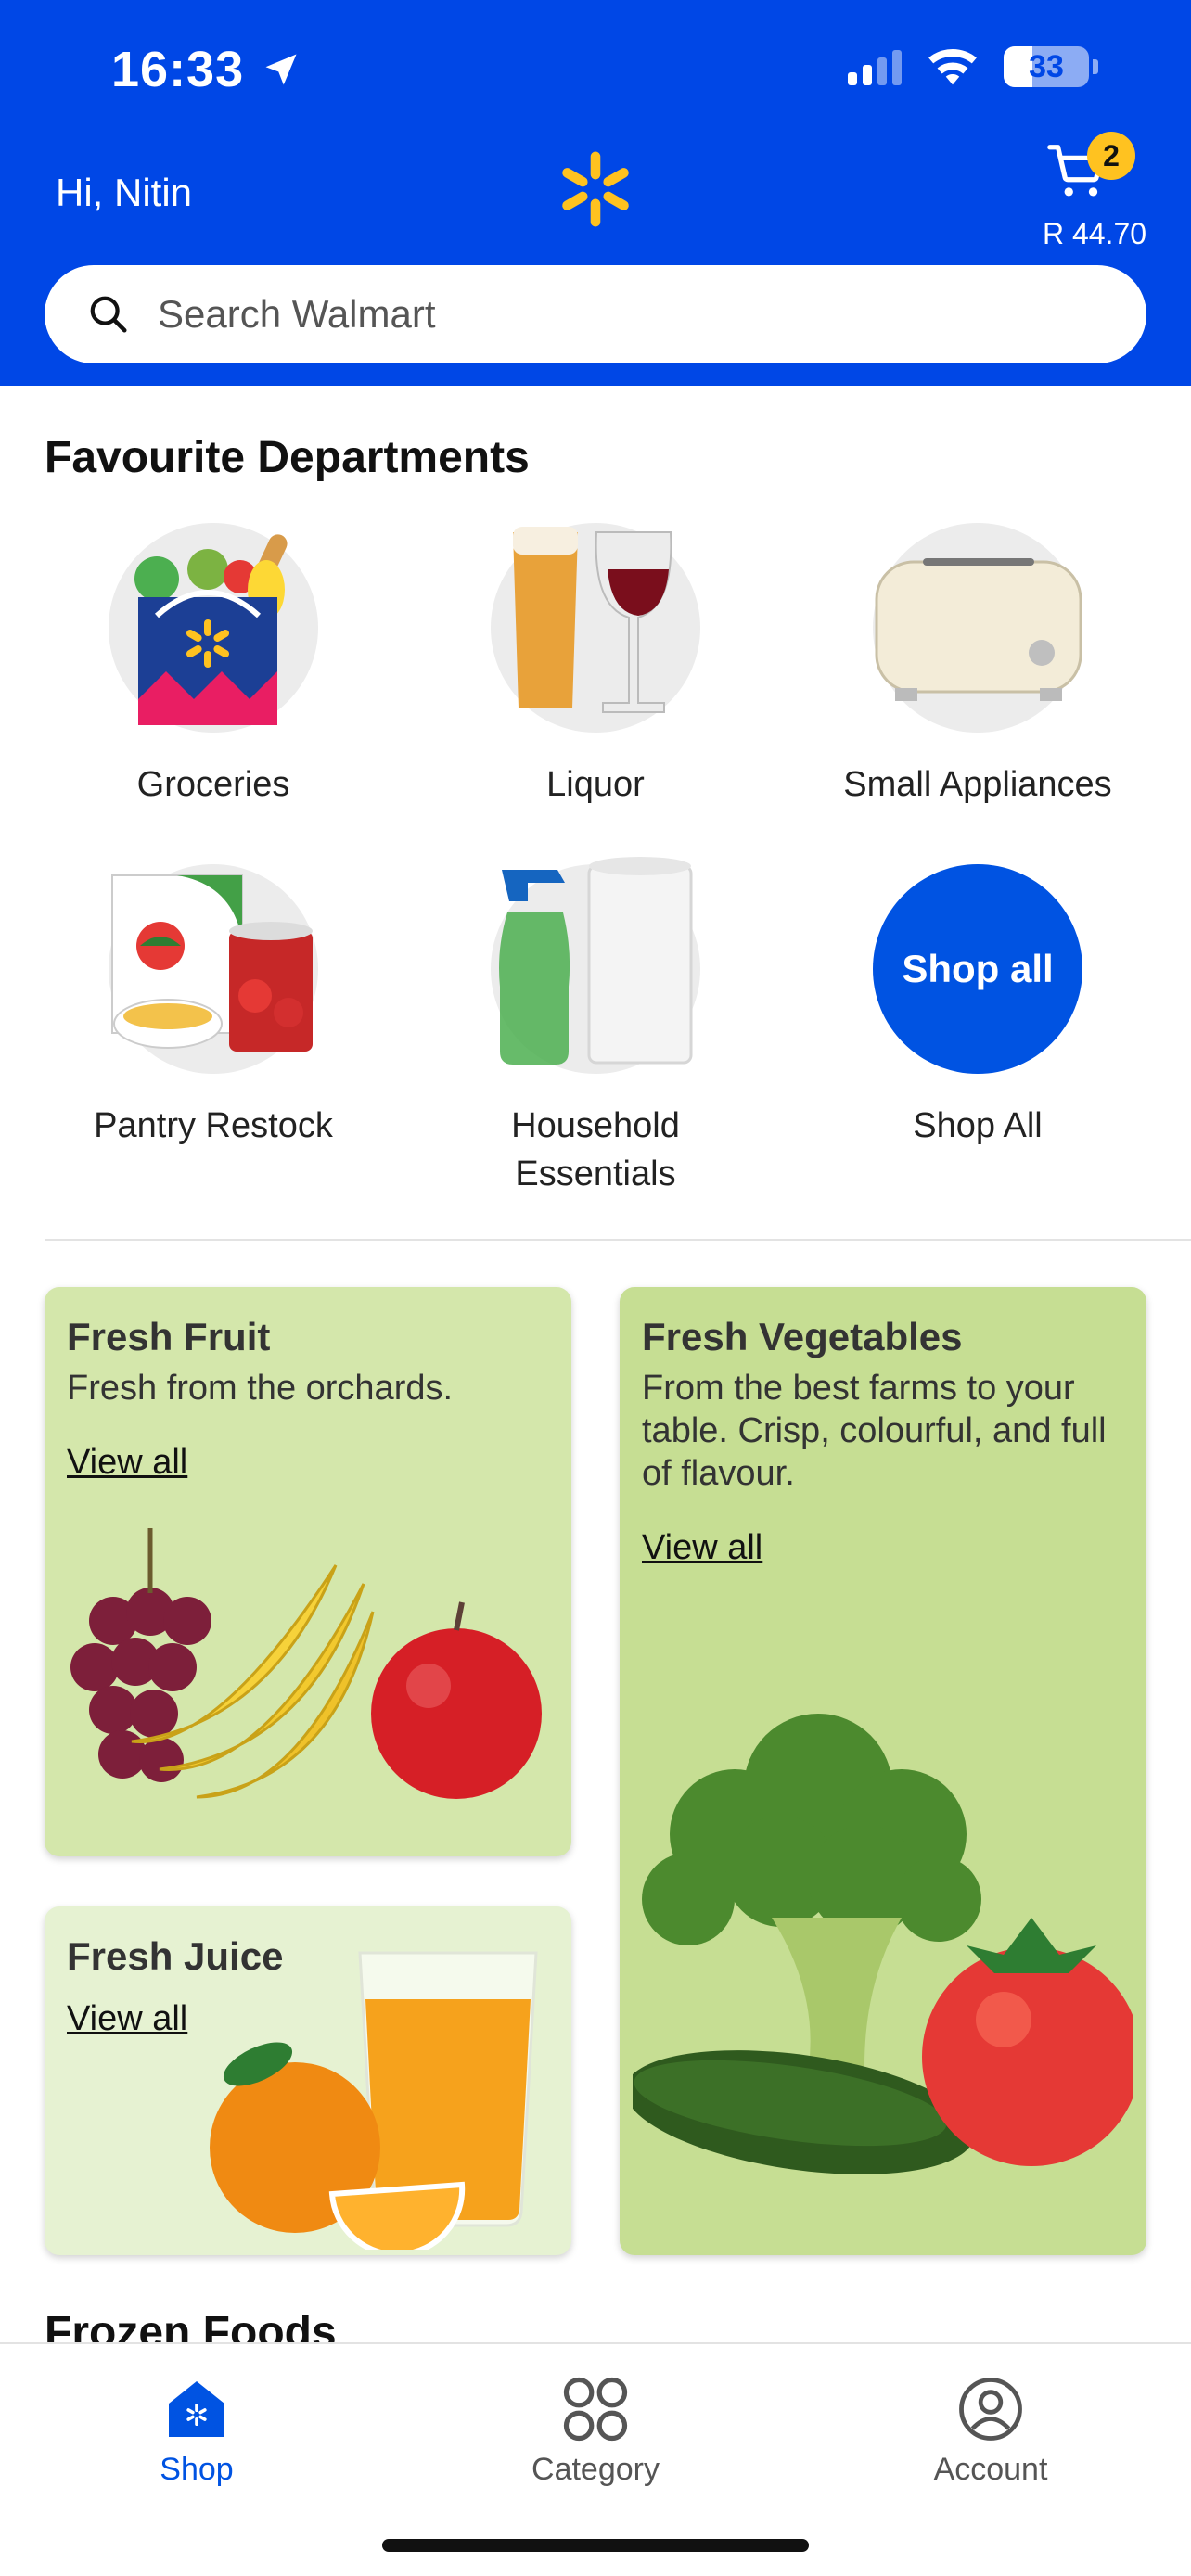 This screenshot has height=2576, width=1191. Describe the element at coordinates (1111, 156) in the screenshot. I see `cart-count-badge: 2` at that location.